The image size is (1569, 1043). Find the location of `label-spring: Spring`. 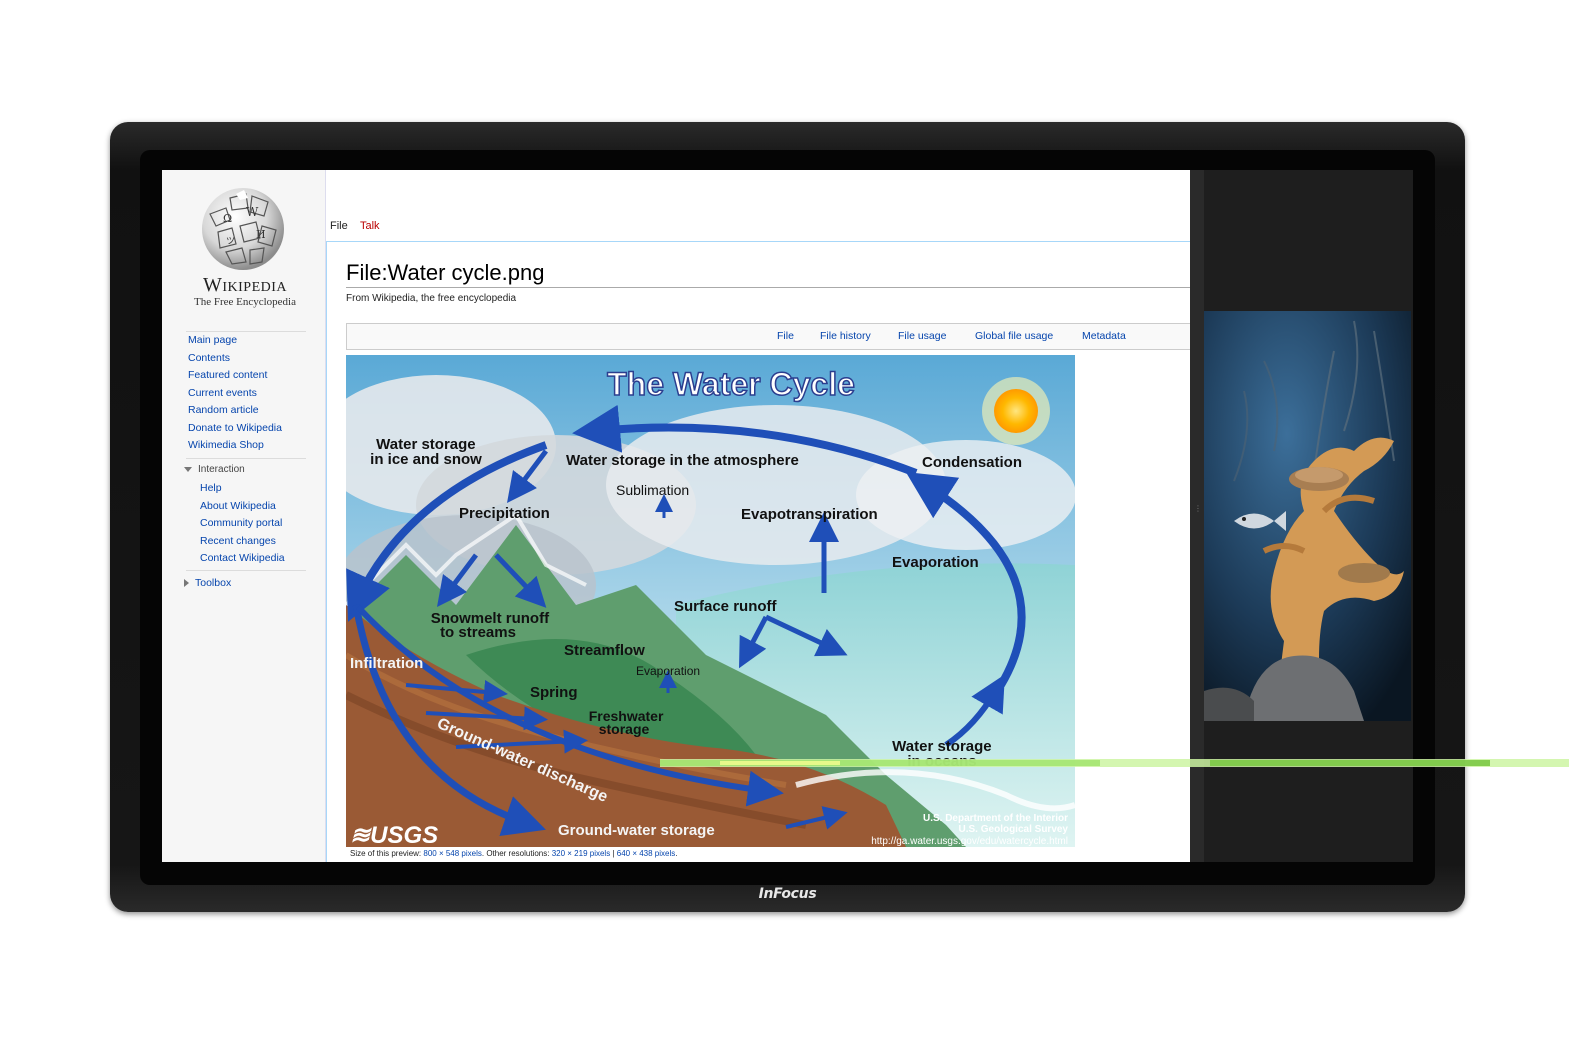

label-spring: Spring is located at coordinates (554, 692).